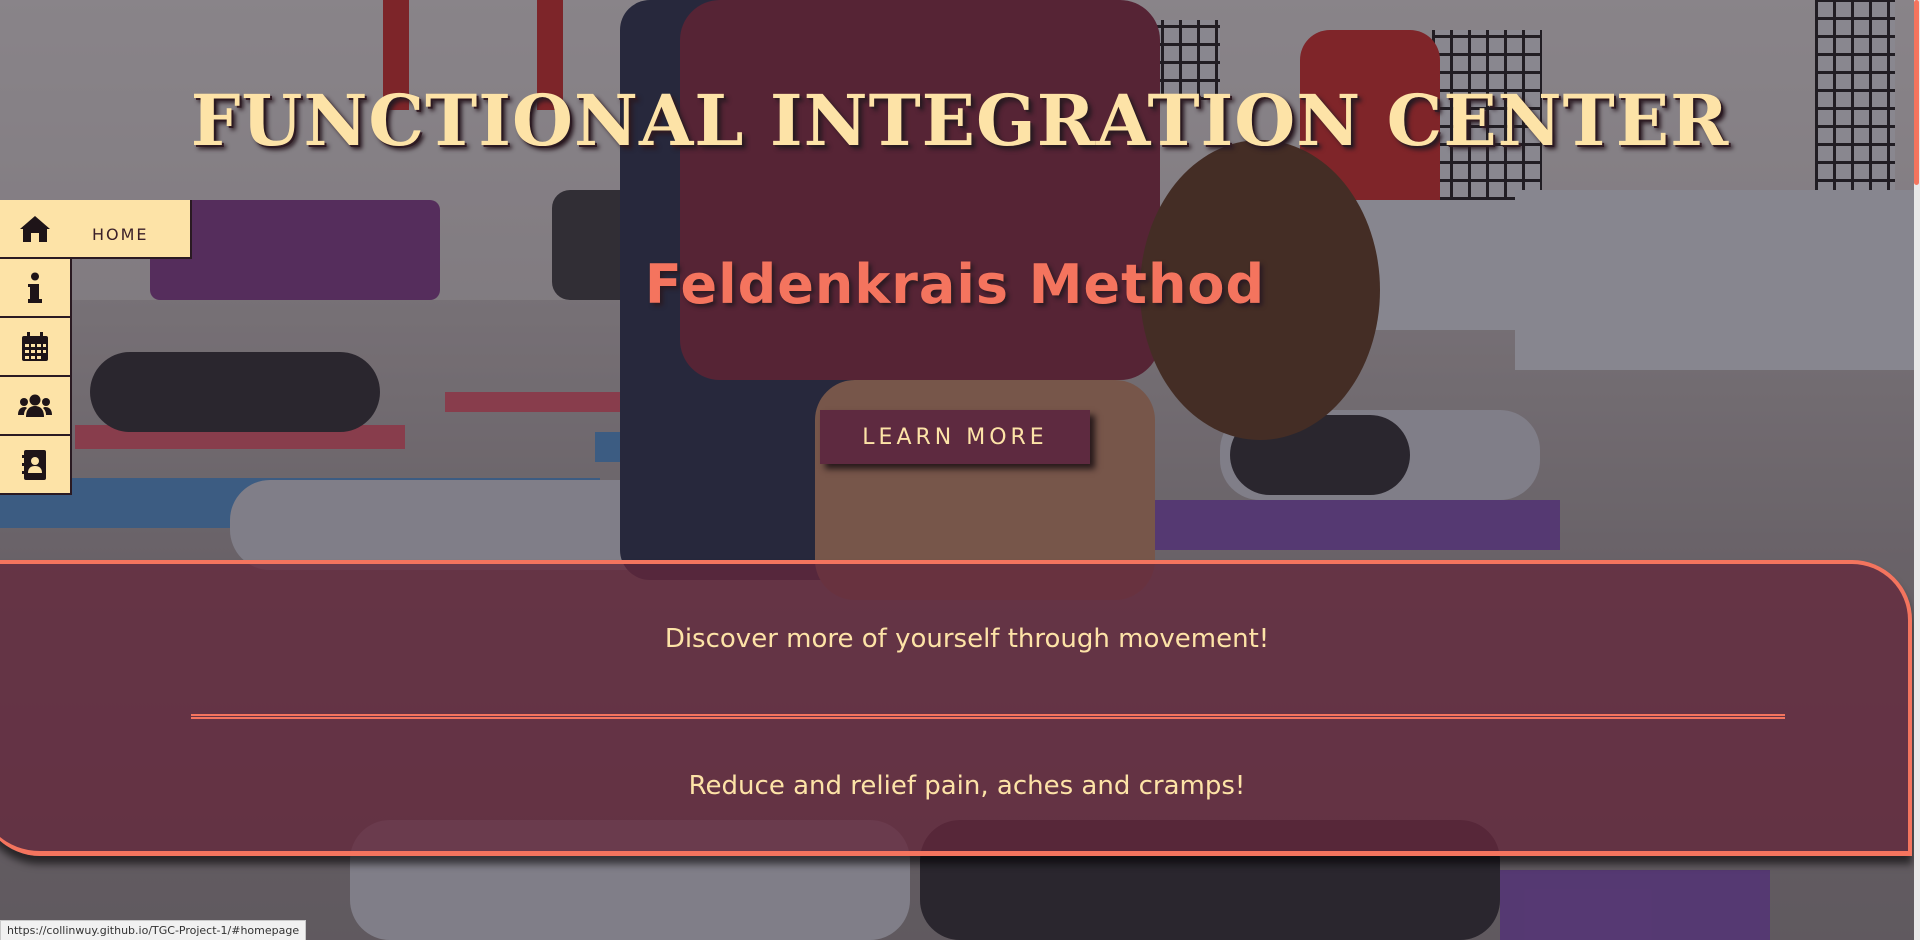  I want to click on contact-book-icon, so click(35, 464).